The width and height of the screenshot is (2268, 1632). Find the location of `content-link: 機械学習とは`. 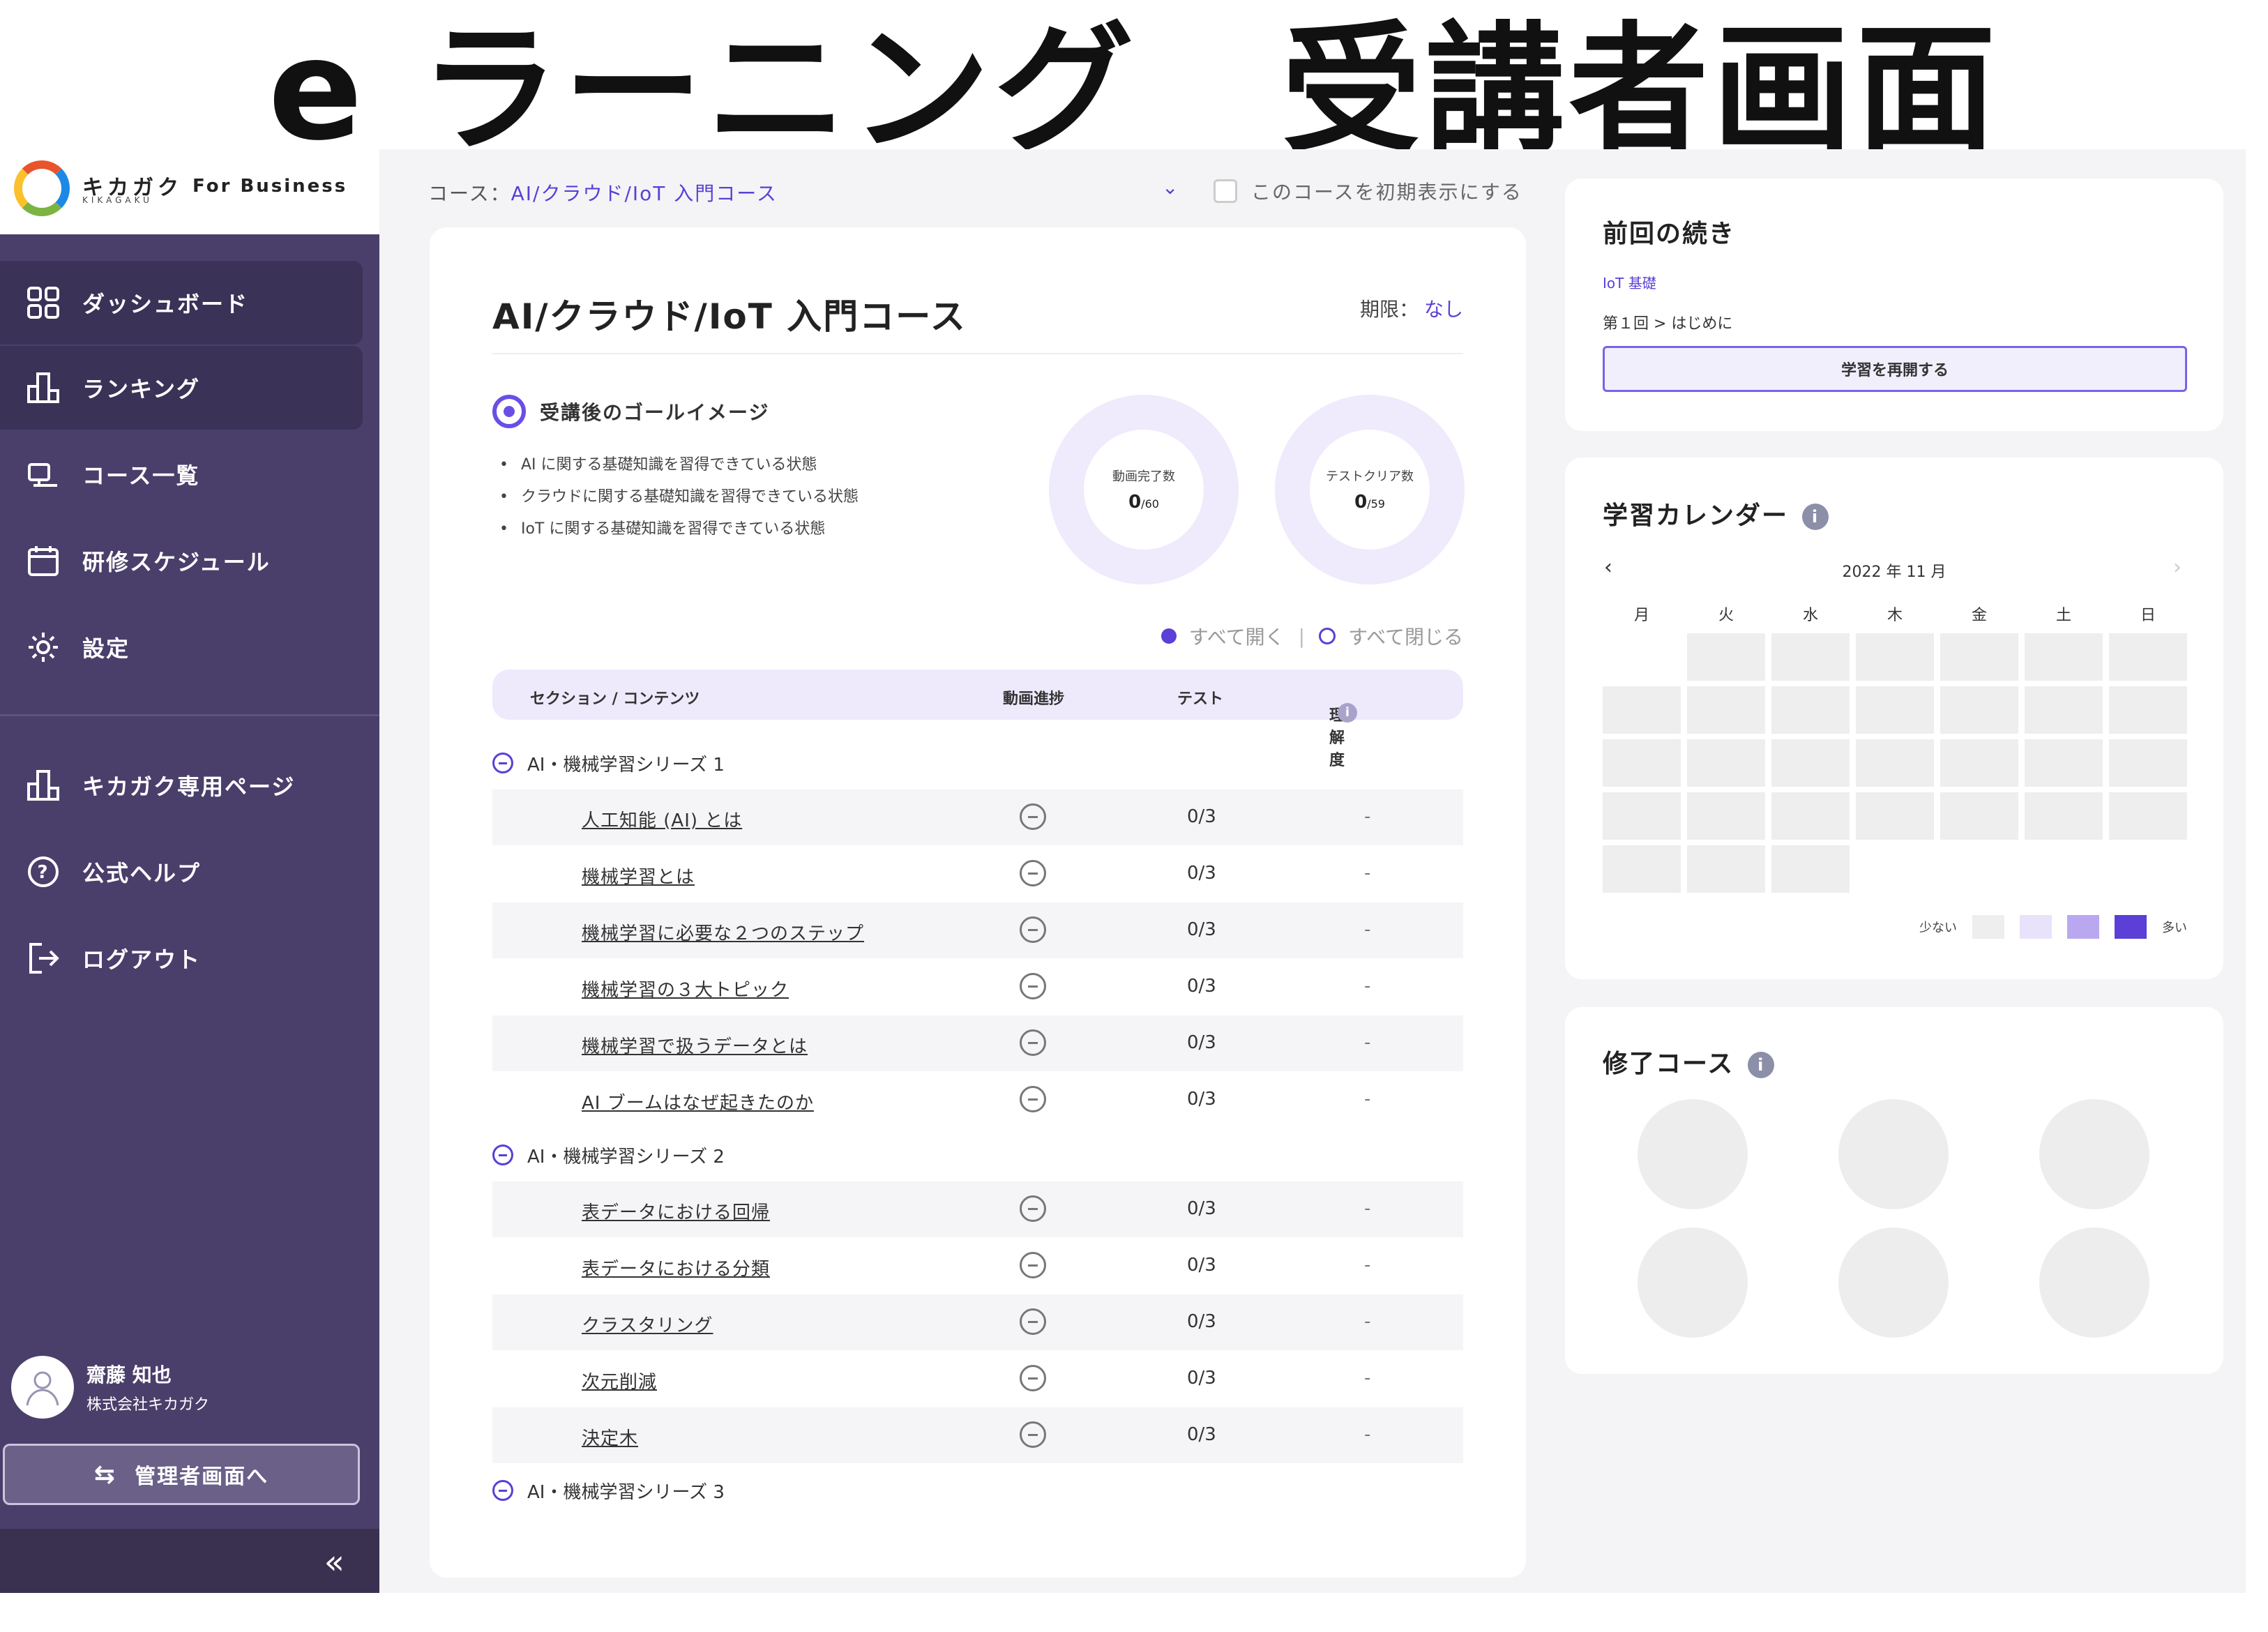

content-link: 機械学習とは is located at coordinates (638, 876).